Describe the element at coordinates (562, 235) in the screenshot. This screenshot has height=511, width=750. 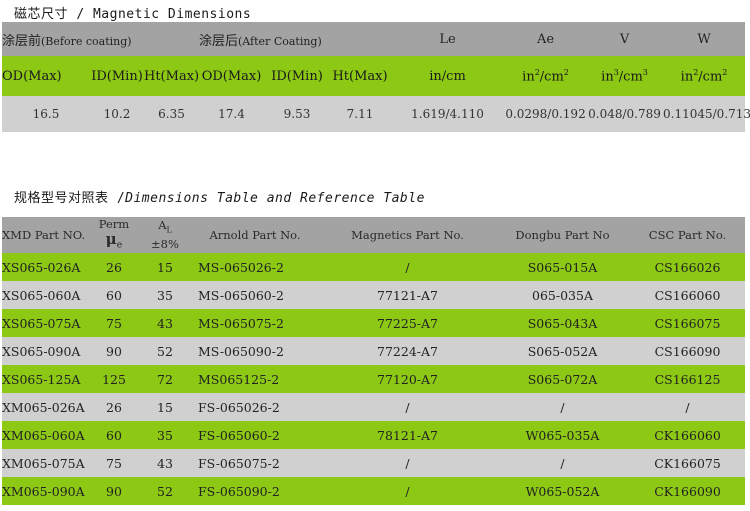
I see `dongbu-part-header: Dongbu Part No` at that location.